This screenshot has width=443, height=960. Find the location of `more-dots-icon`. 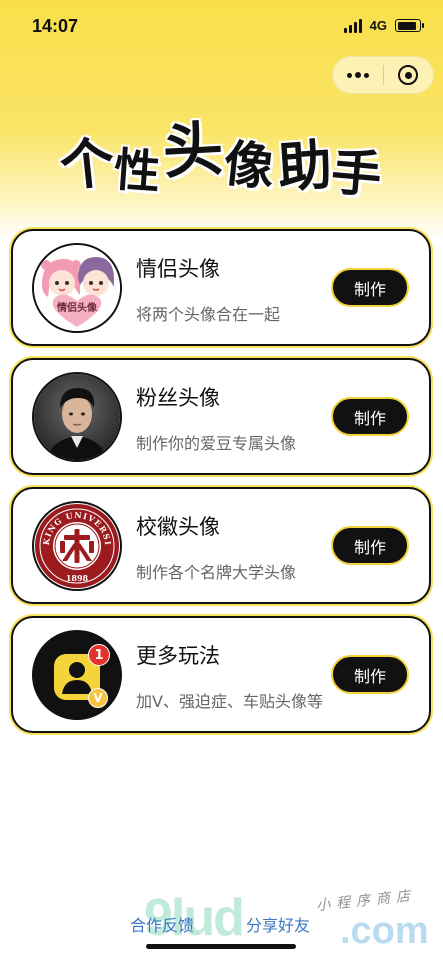

more-dots-icon is located at coordinates (358, 75).